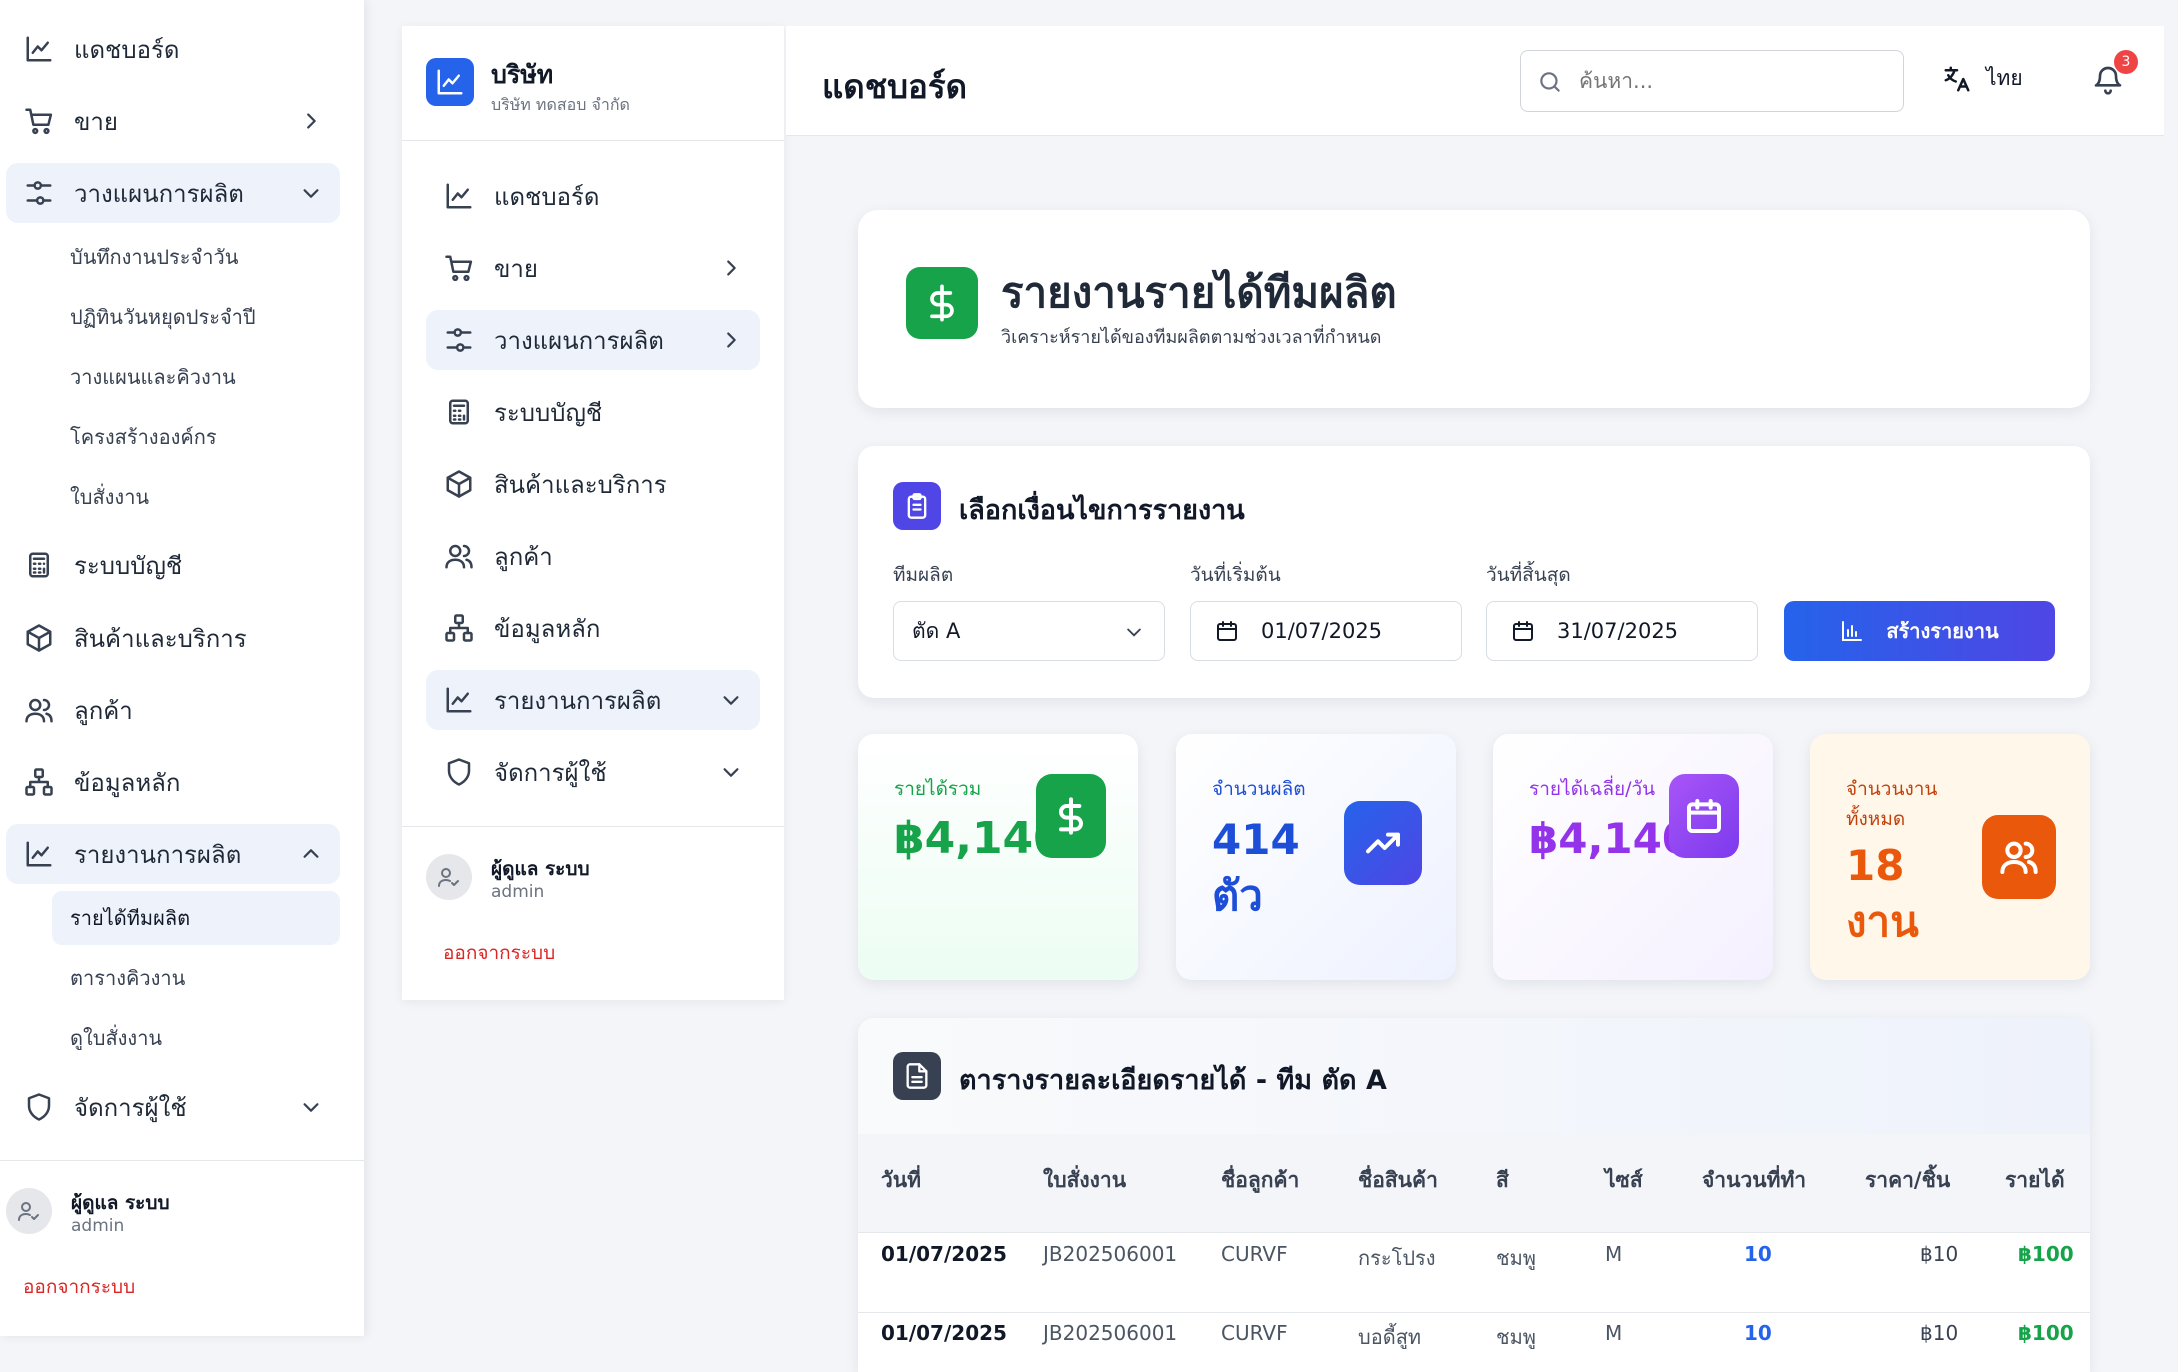 This screenshot has height=1372, width=2178. Describe the element at coordinates (128, 565) in the screenshot. I see `sidebar-item-label: ระบบบัญชี` at that location.